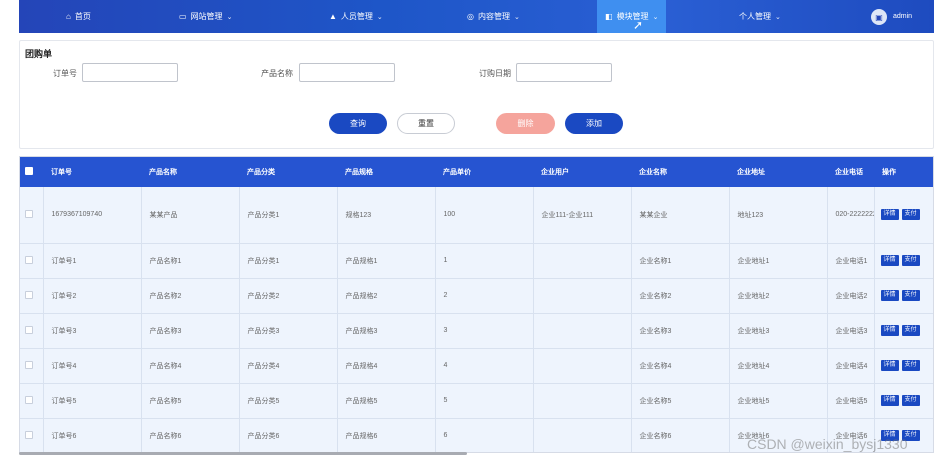 The image size is (951, 465). Describe the element at coordinates (495, 73) in the screenshot. I see `order-date-label: 订购日期` at that location.